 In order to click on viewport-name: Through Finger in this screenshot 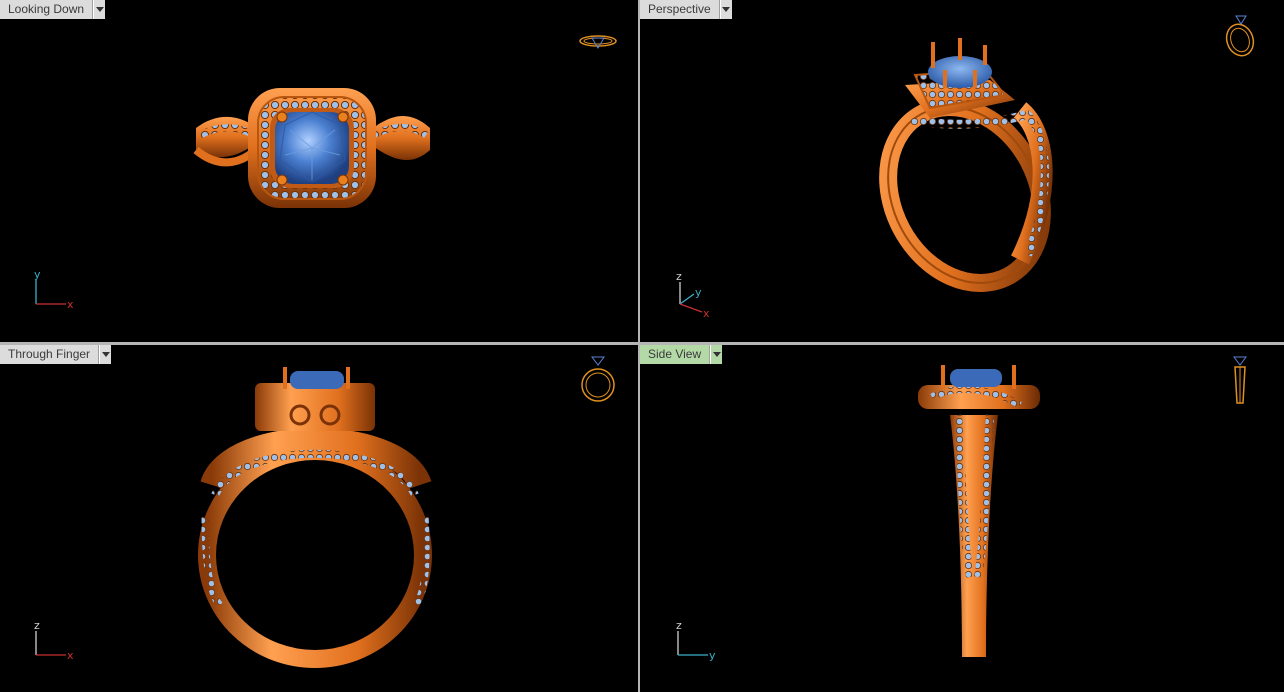, I will do `click(50, 354)`.